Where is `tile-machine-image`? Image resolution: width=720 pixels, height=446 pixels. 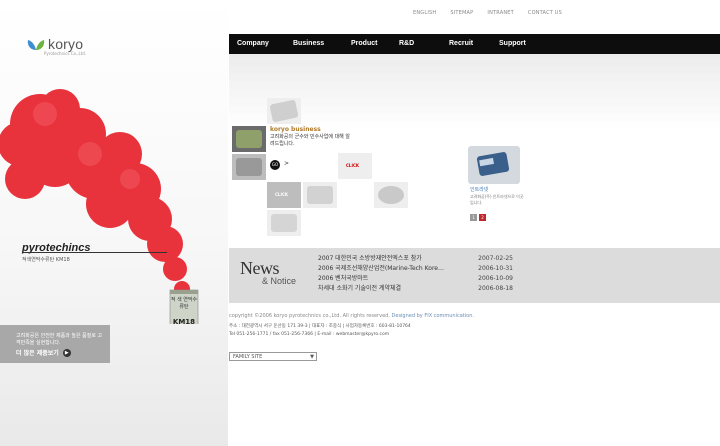 tile-machine-image is located at coordinates (249, 167).